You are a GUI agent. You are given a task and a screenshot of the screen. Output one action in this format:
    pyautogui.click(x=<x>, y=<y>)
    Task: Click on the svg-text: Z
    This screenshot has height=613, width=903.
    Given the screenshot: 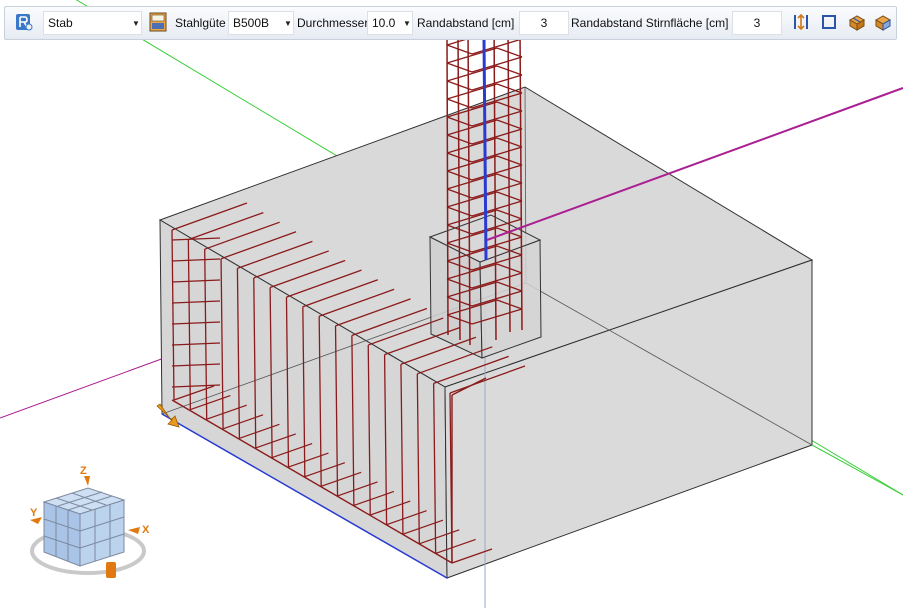 What is the action you would take?
    pyautogui.click(x=83, y=471)
    